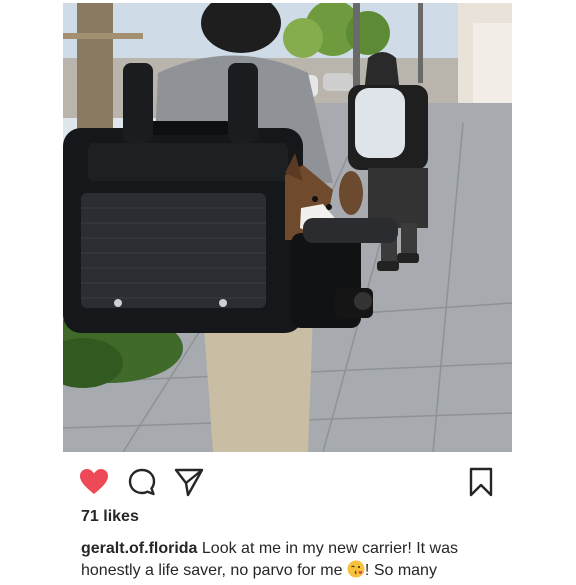 This screenshot has height=585, width=576. Describe the element at coordinates (356, 569) in the screenshot. I see `kissing-face-emoji-icon` at that location.